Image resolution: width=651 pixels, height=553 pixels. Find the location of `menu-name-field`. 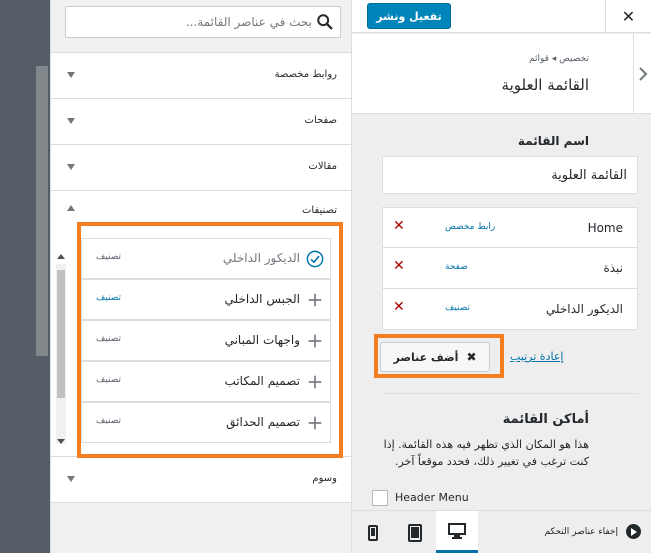

menu-name-field is located at coordinates (510, 175).